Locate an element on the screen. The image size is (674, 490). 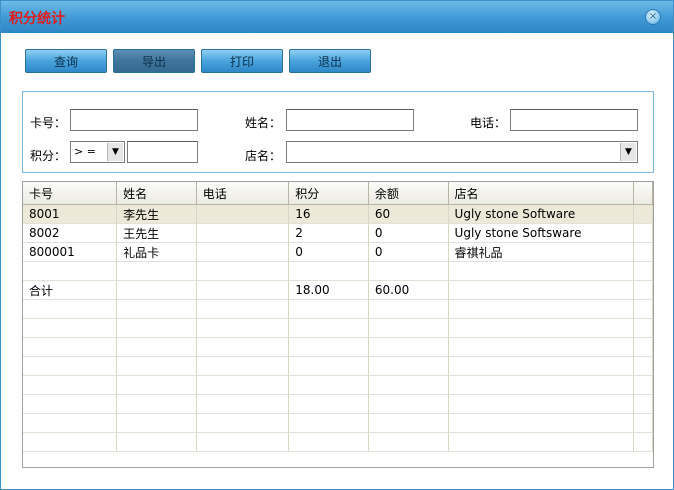
table-row: 800001 礼品卡 0 0 睿祺礼品 is located at coordinates (338, 252).